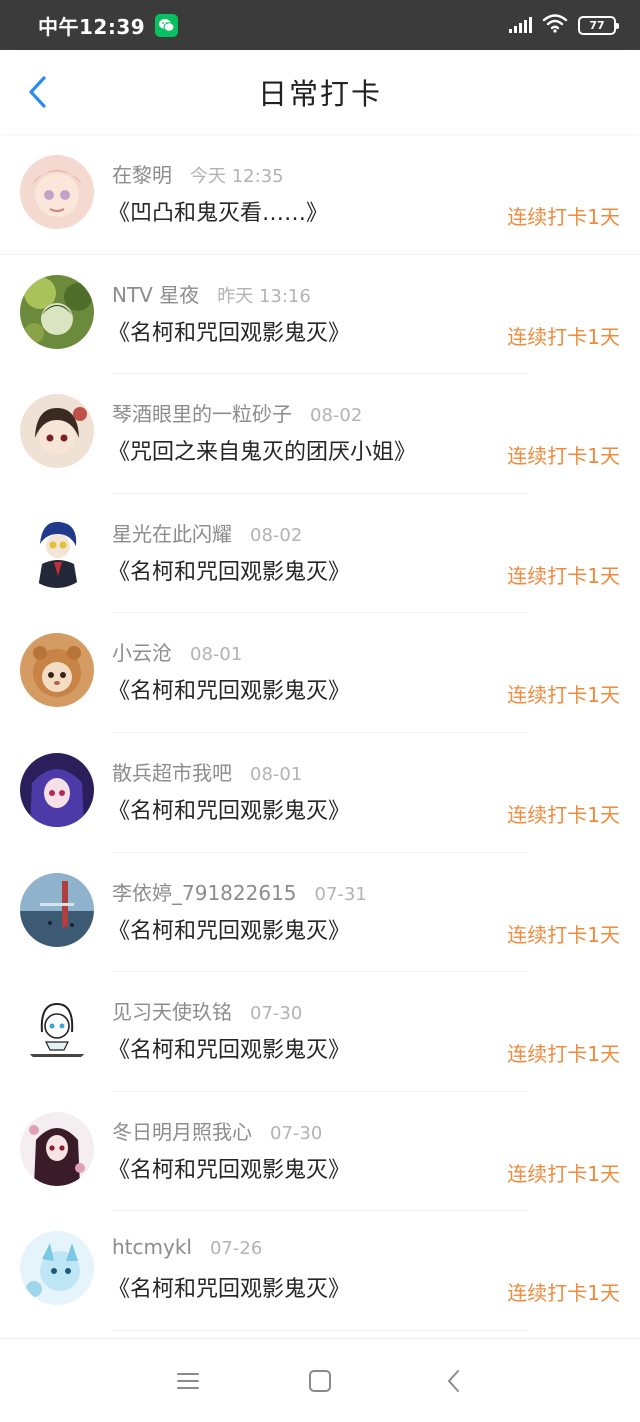 This screenshot has width=640, height=1422. I want to click on list-item: 见习天使玖铭 07-30 《名柯和咒回观影鬼灭》 连续打卡1天, so click(320, 1032).